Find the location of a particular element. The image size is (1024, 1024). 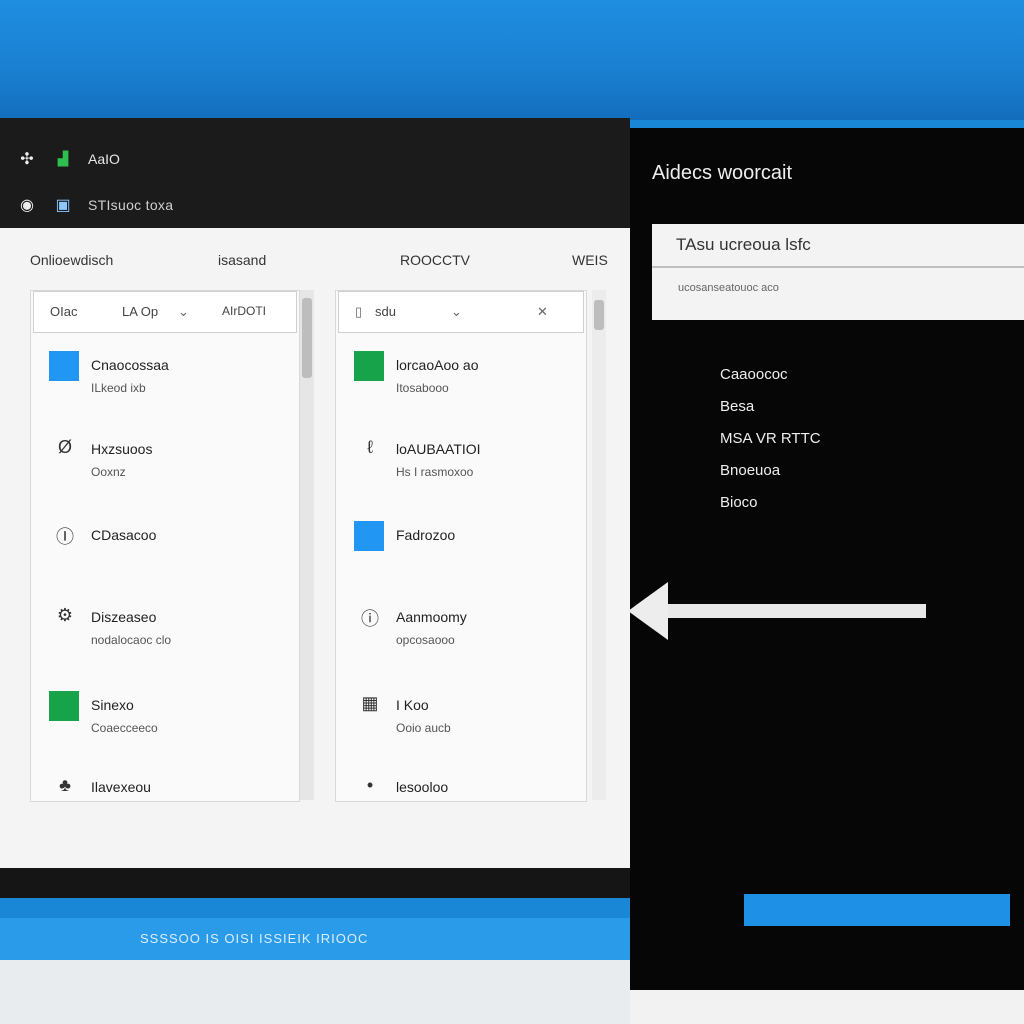

grid-icon: ▦ is located at coordinates (370, 703).